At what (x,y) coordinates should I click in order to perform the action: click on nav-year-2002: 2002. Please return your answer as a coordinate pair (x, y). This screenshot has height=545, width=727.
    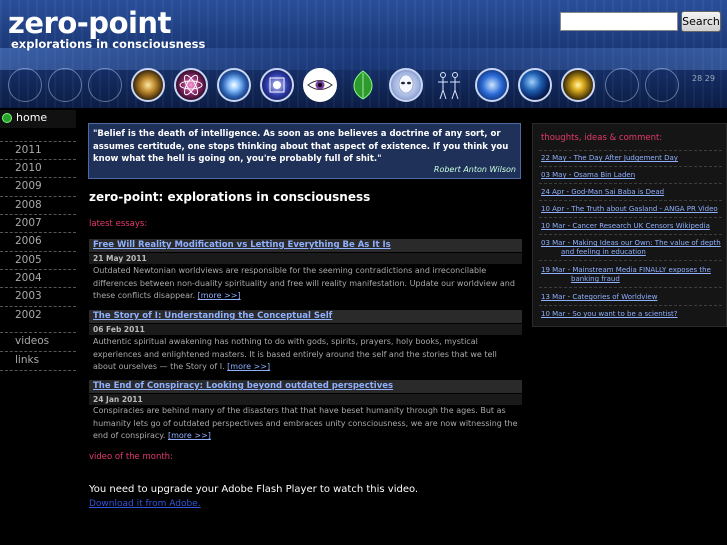
    Looking at the image, I should click on (38, 315).